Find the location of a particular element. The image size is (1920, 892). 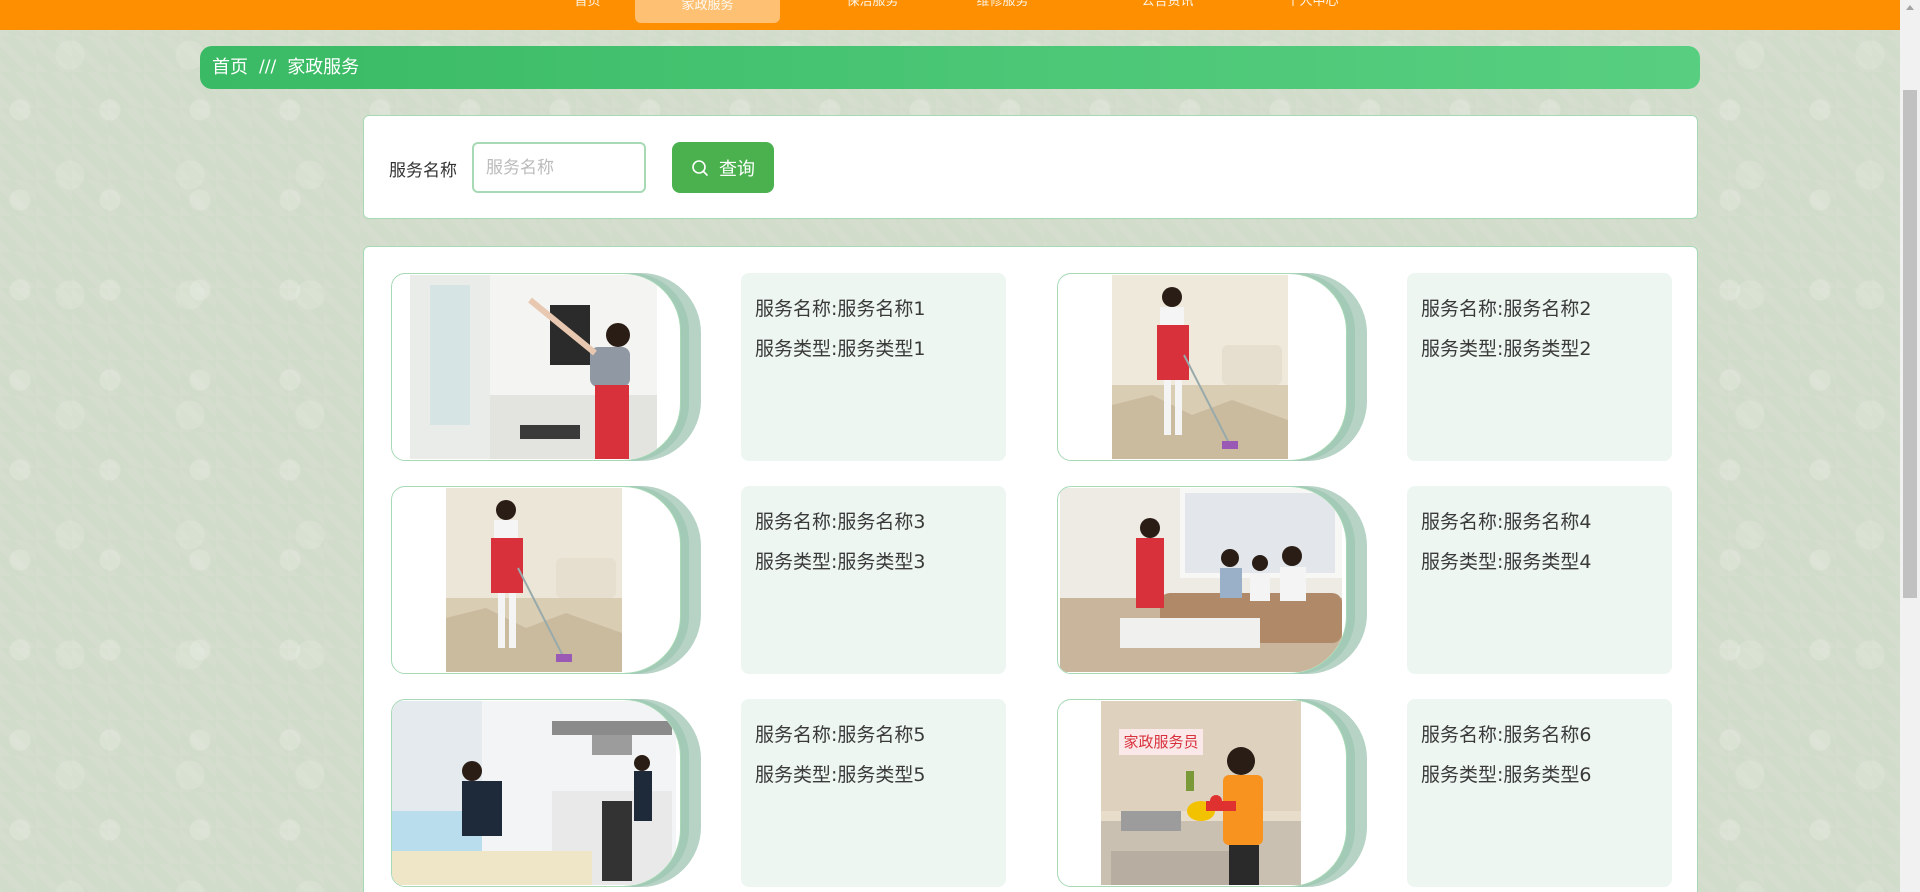

service-name-label: 服务名称 is located at coordinates (423, 171).